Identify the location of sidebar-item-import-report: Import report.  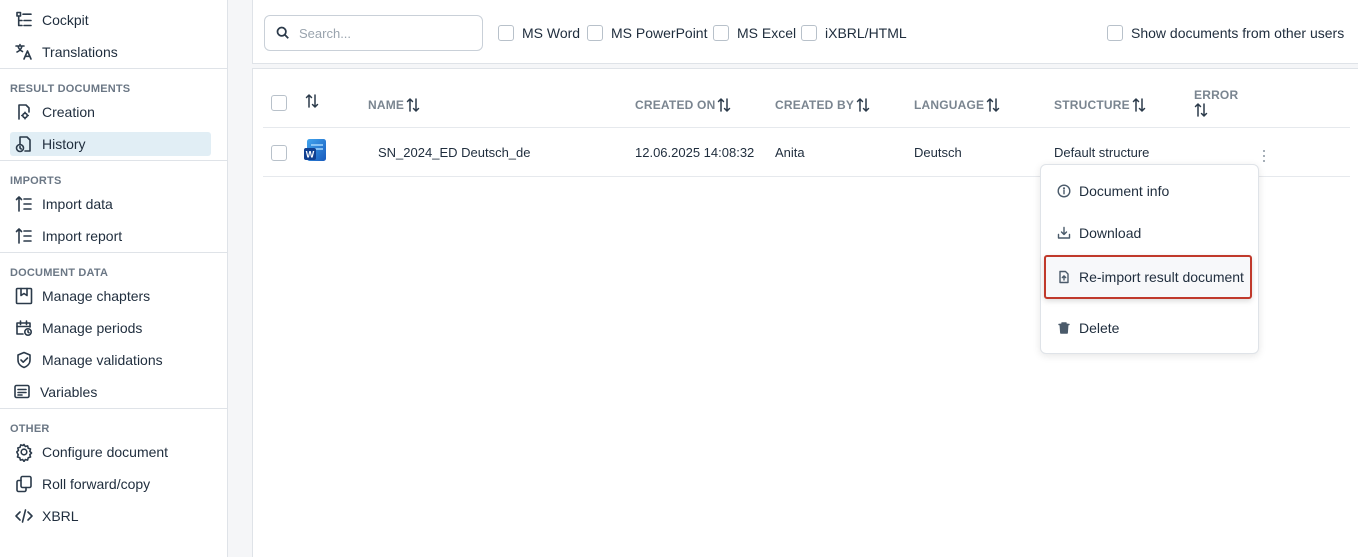
(110, 236).